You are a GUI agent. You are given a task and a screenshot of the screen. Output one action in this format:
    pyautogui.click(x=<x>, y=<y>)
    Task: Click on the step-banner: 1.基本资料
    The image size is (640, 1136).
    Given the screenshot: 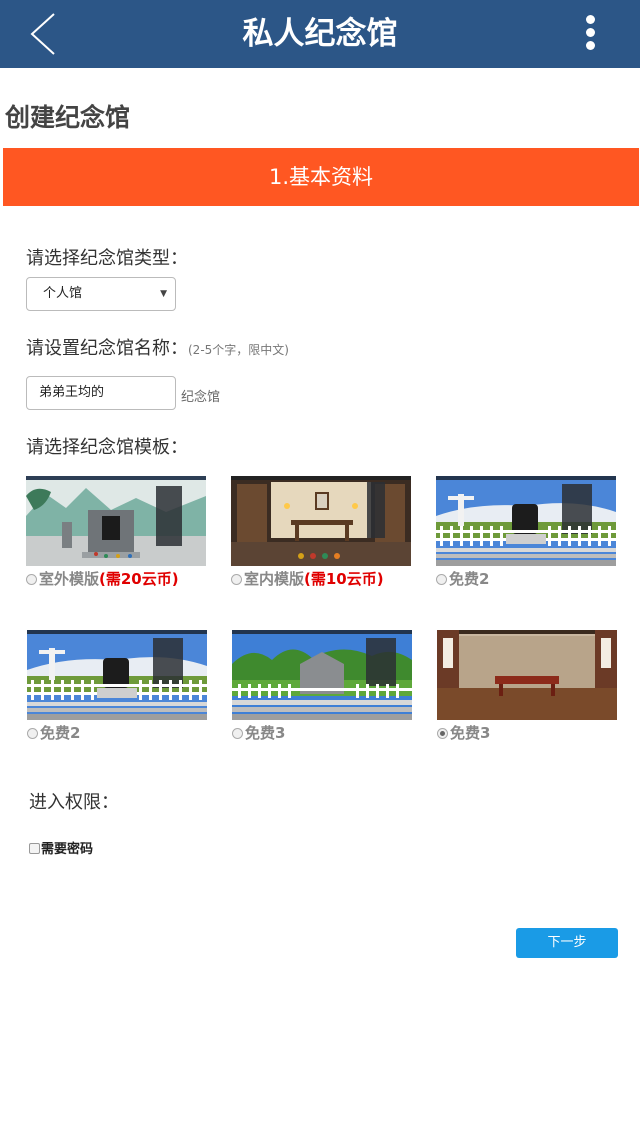 What is the action you would take?
    pyautogui.click(x=321, y=177)
    